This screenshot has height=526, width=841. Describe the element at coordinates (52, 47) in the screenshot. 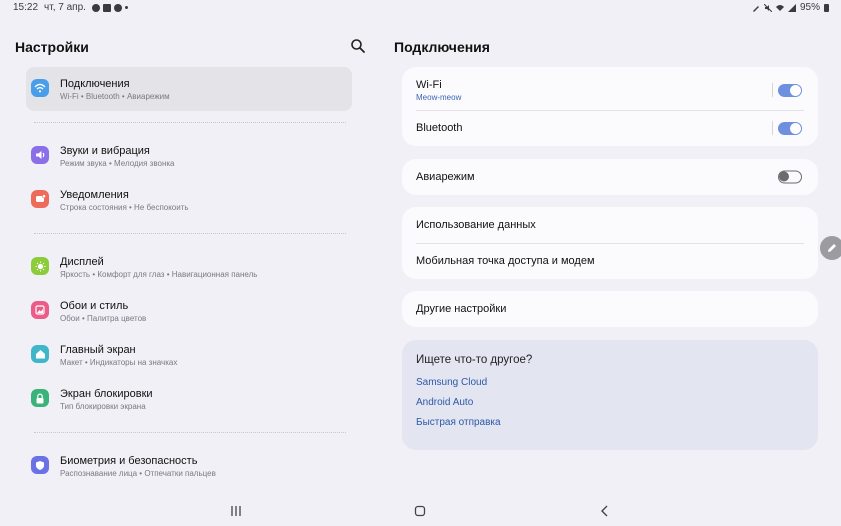

I see `settings-title: Настройки` at that location.